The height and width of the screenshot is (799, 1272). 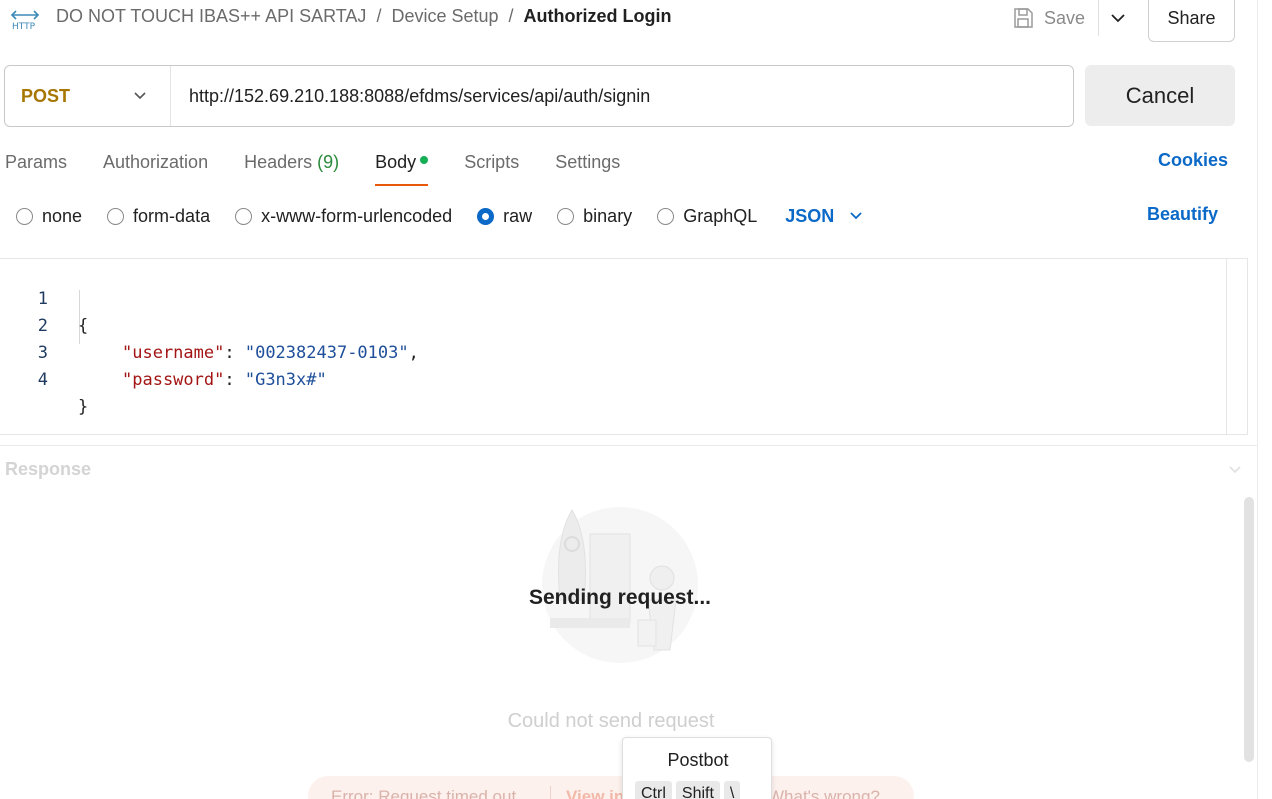 I want to click on radio-graphql: GraphQL, so click(x=707, y=216).